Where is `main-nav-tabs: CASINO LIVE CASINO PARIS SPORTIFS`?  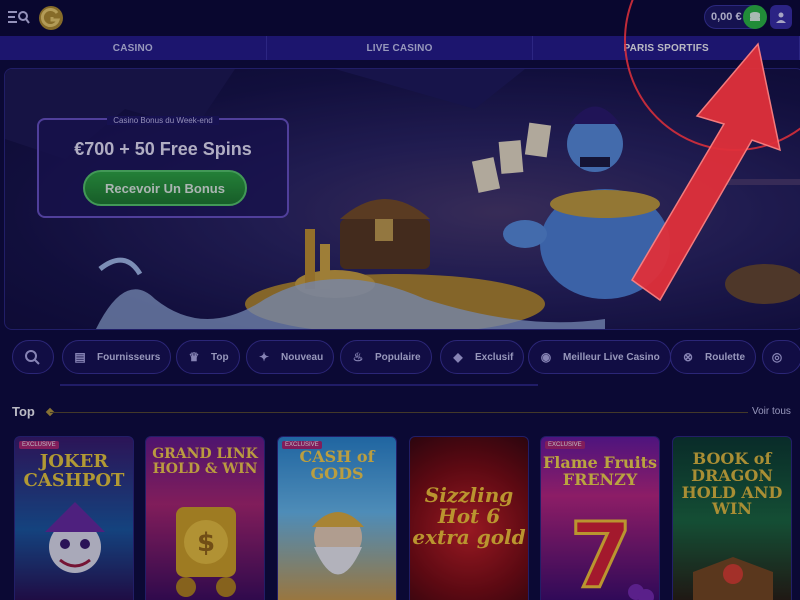
main-nav-tabs: CASINO LIVE CASINO PARIS SPORTIFS is located at coordinates (400, 48).